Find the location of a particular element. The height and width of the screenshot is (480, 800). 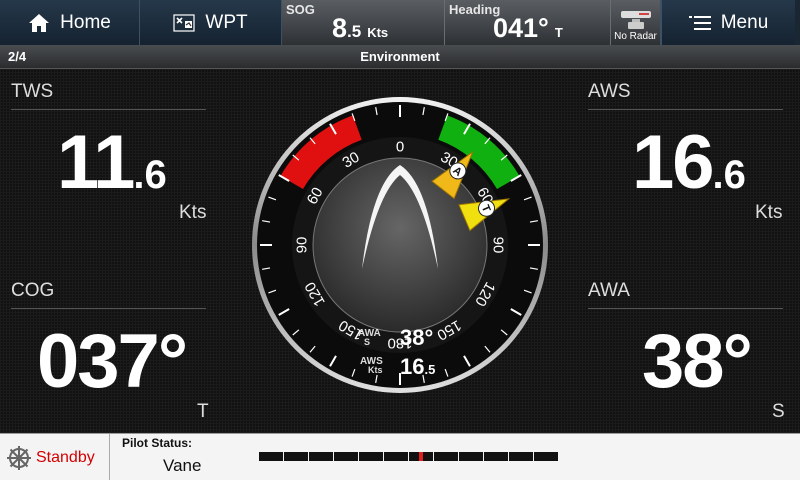

tws-value: 11.6 is located at coordinates (112, 162).